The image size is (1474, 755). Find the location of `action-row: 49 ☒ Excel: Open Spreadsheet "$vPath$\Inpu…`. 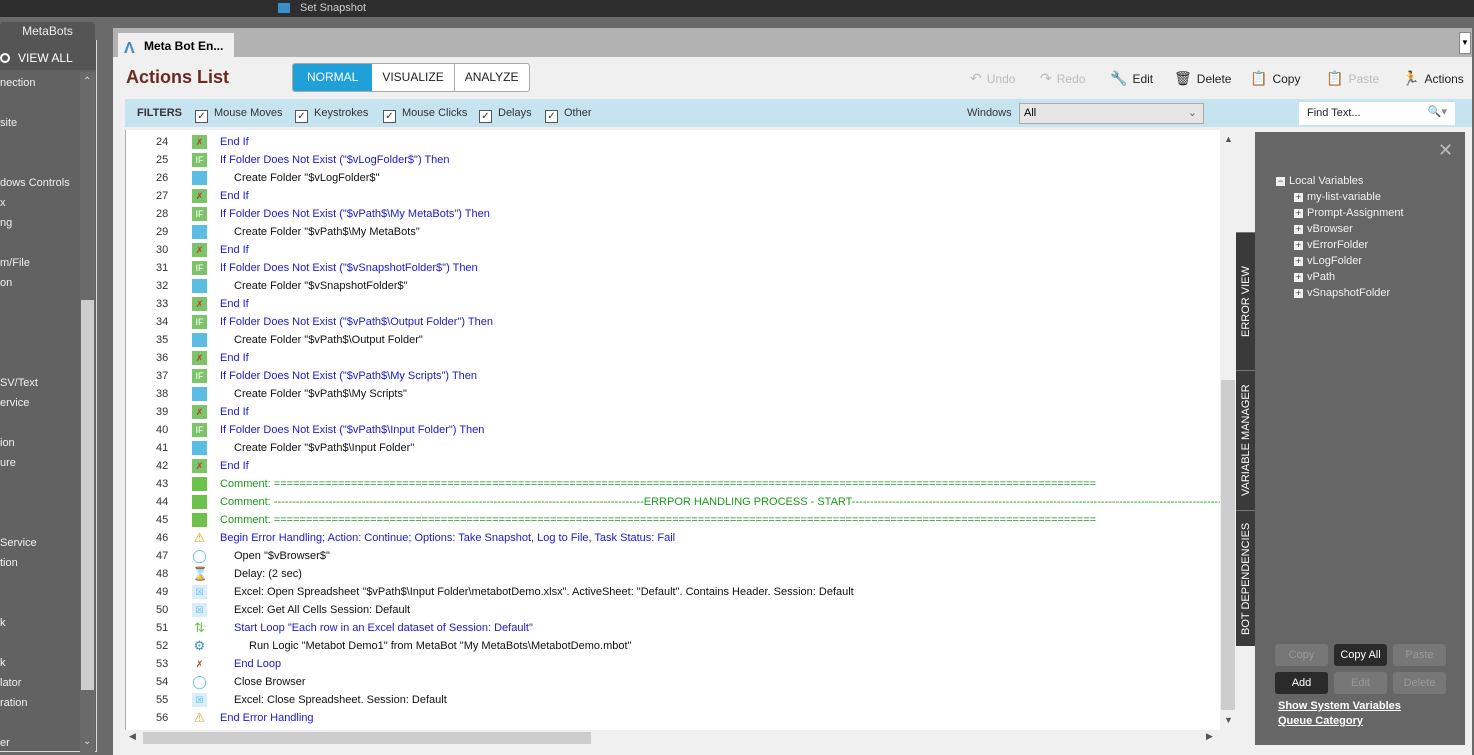

action-row: 49 ☒ Excel: Open Spreadsheet "$vPath$\Inpu… is located at coordinates (671, 592).